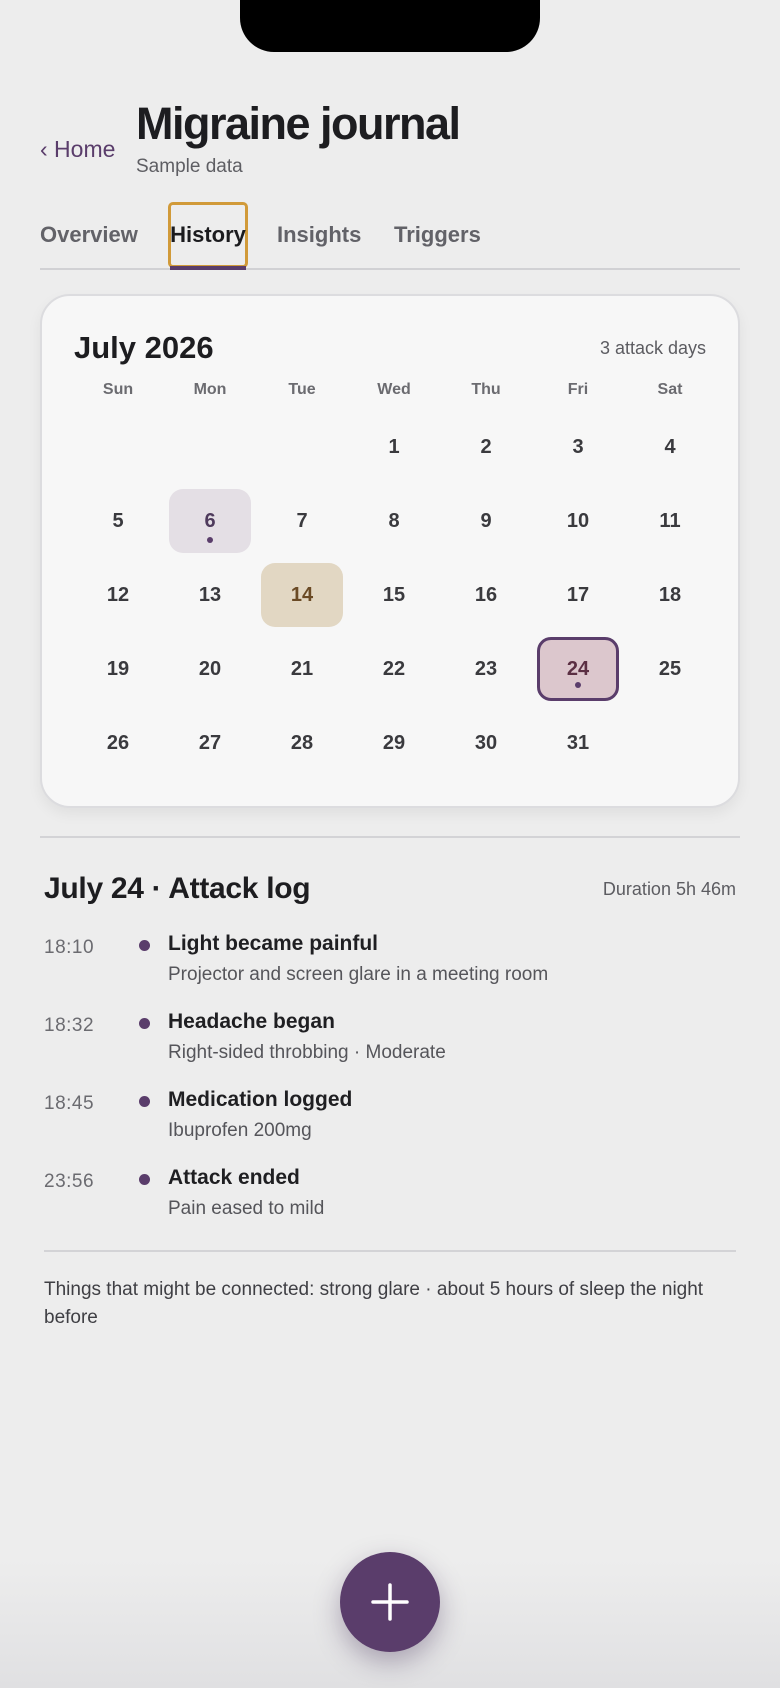 The height and width of the screenshot is (1688, 780). I want to click on tab-insights: Insights, so click(319, 235).